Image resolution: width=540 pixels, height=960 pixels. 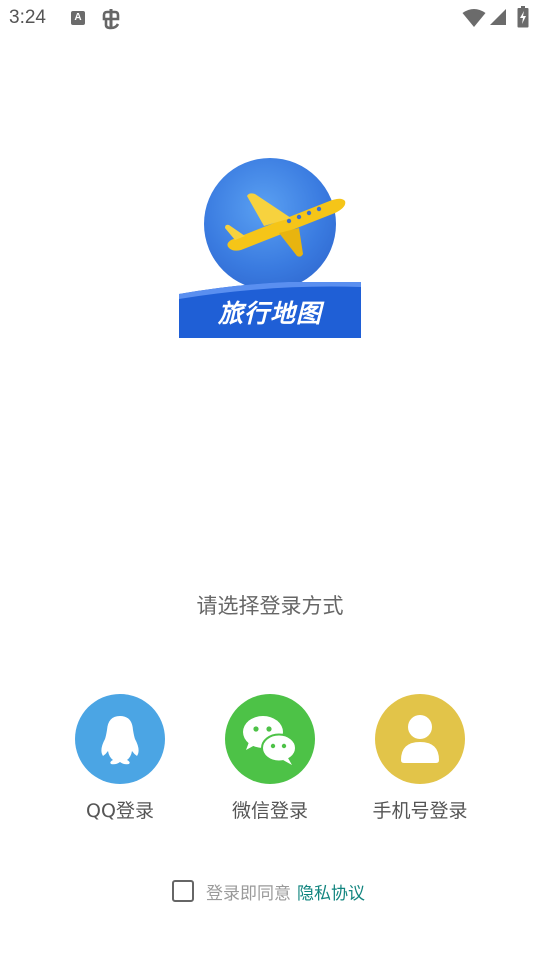 What do you see at coordinates (420, 811) in the screenshot?
I see `phone-login-label: 手机号登录` at bounding box center [420, 811].